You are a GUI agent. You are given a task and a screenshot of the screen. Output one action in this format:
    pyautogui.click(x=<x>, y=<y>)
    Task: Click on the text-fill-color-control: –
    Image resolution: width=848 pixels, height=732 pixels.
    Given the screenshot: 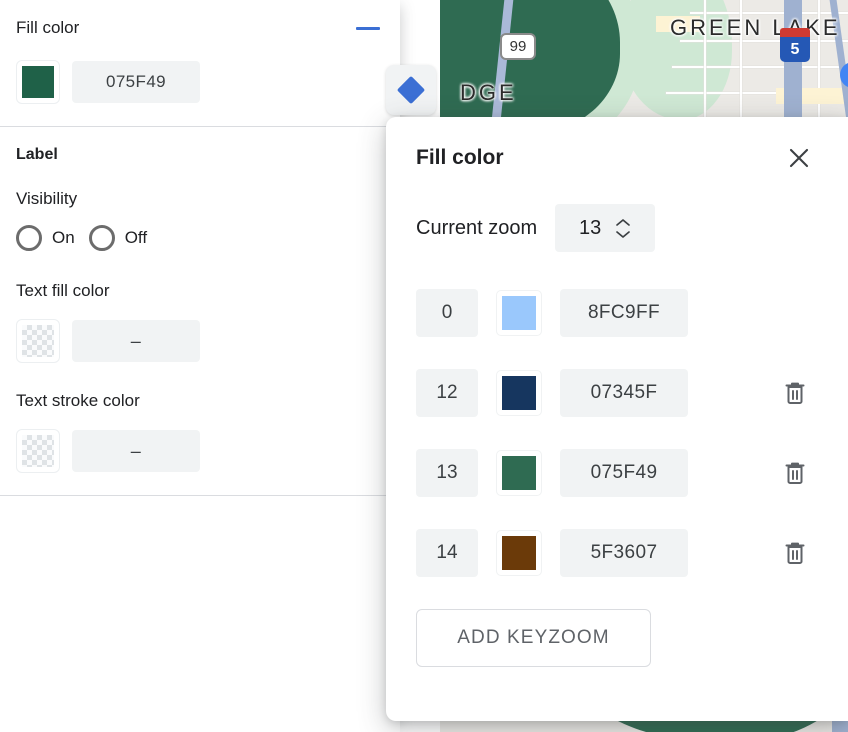 What is the action you would take?
    pyautogui.click(x=200, y=350)
    